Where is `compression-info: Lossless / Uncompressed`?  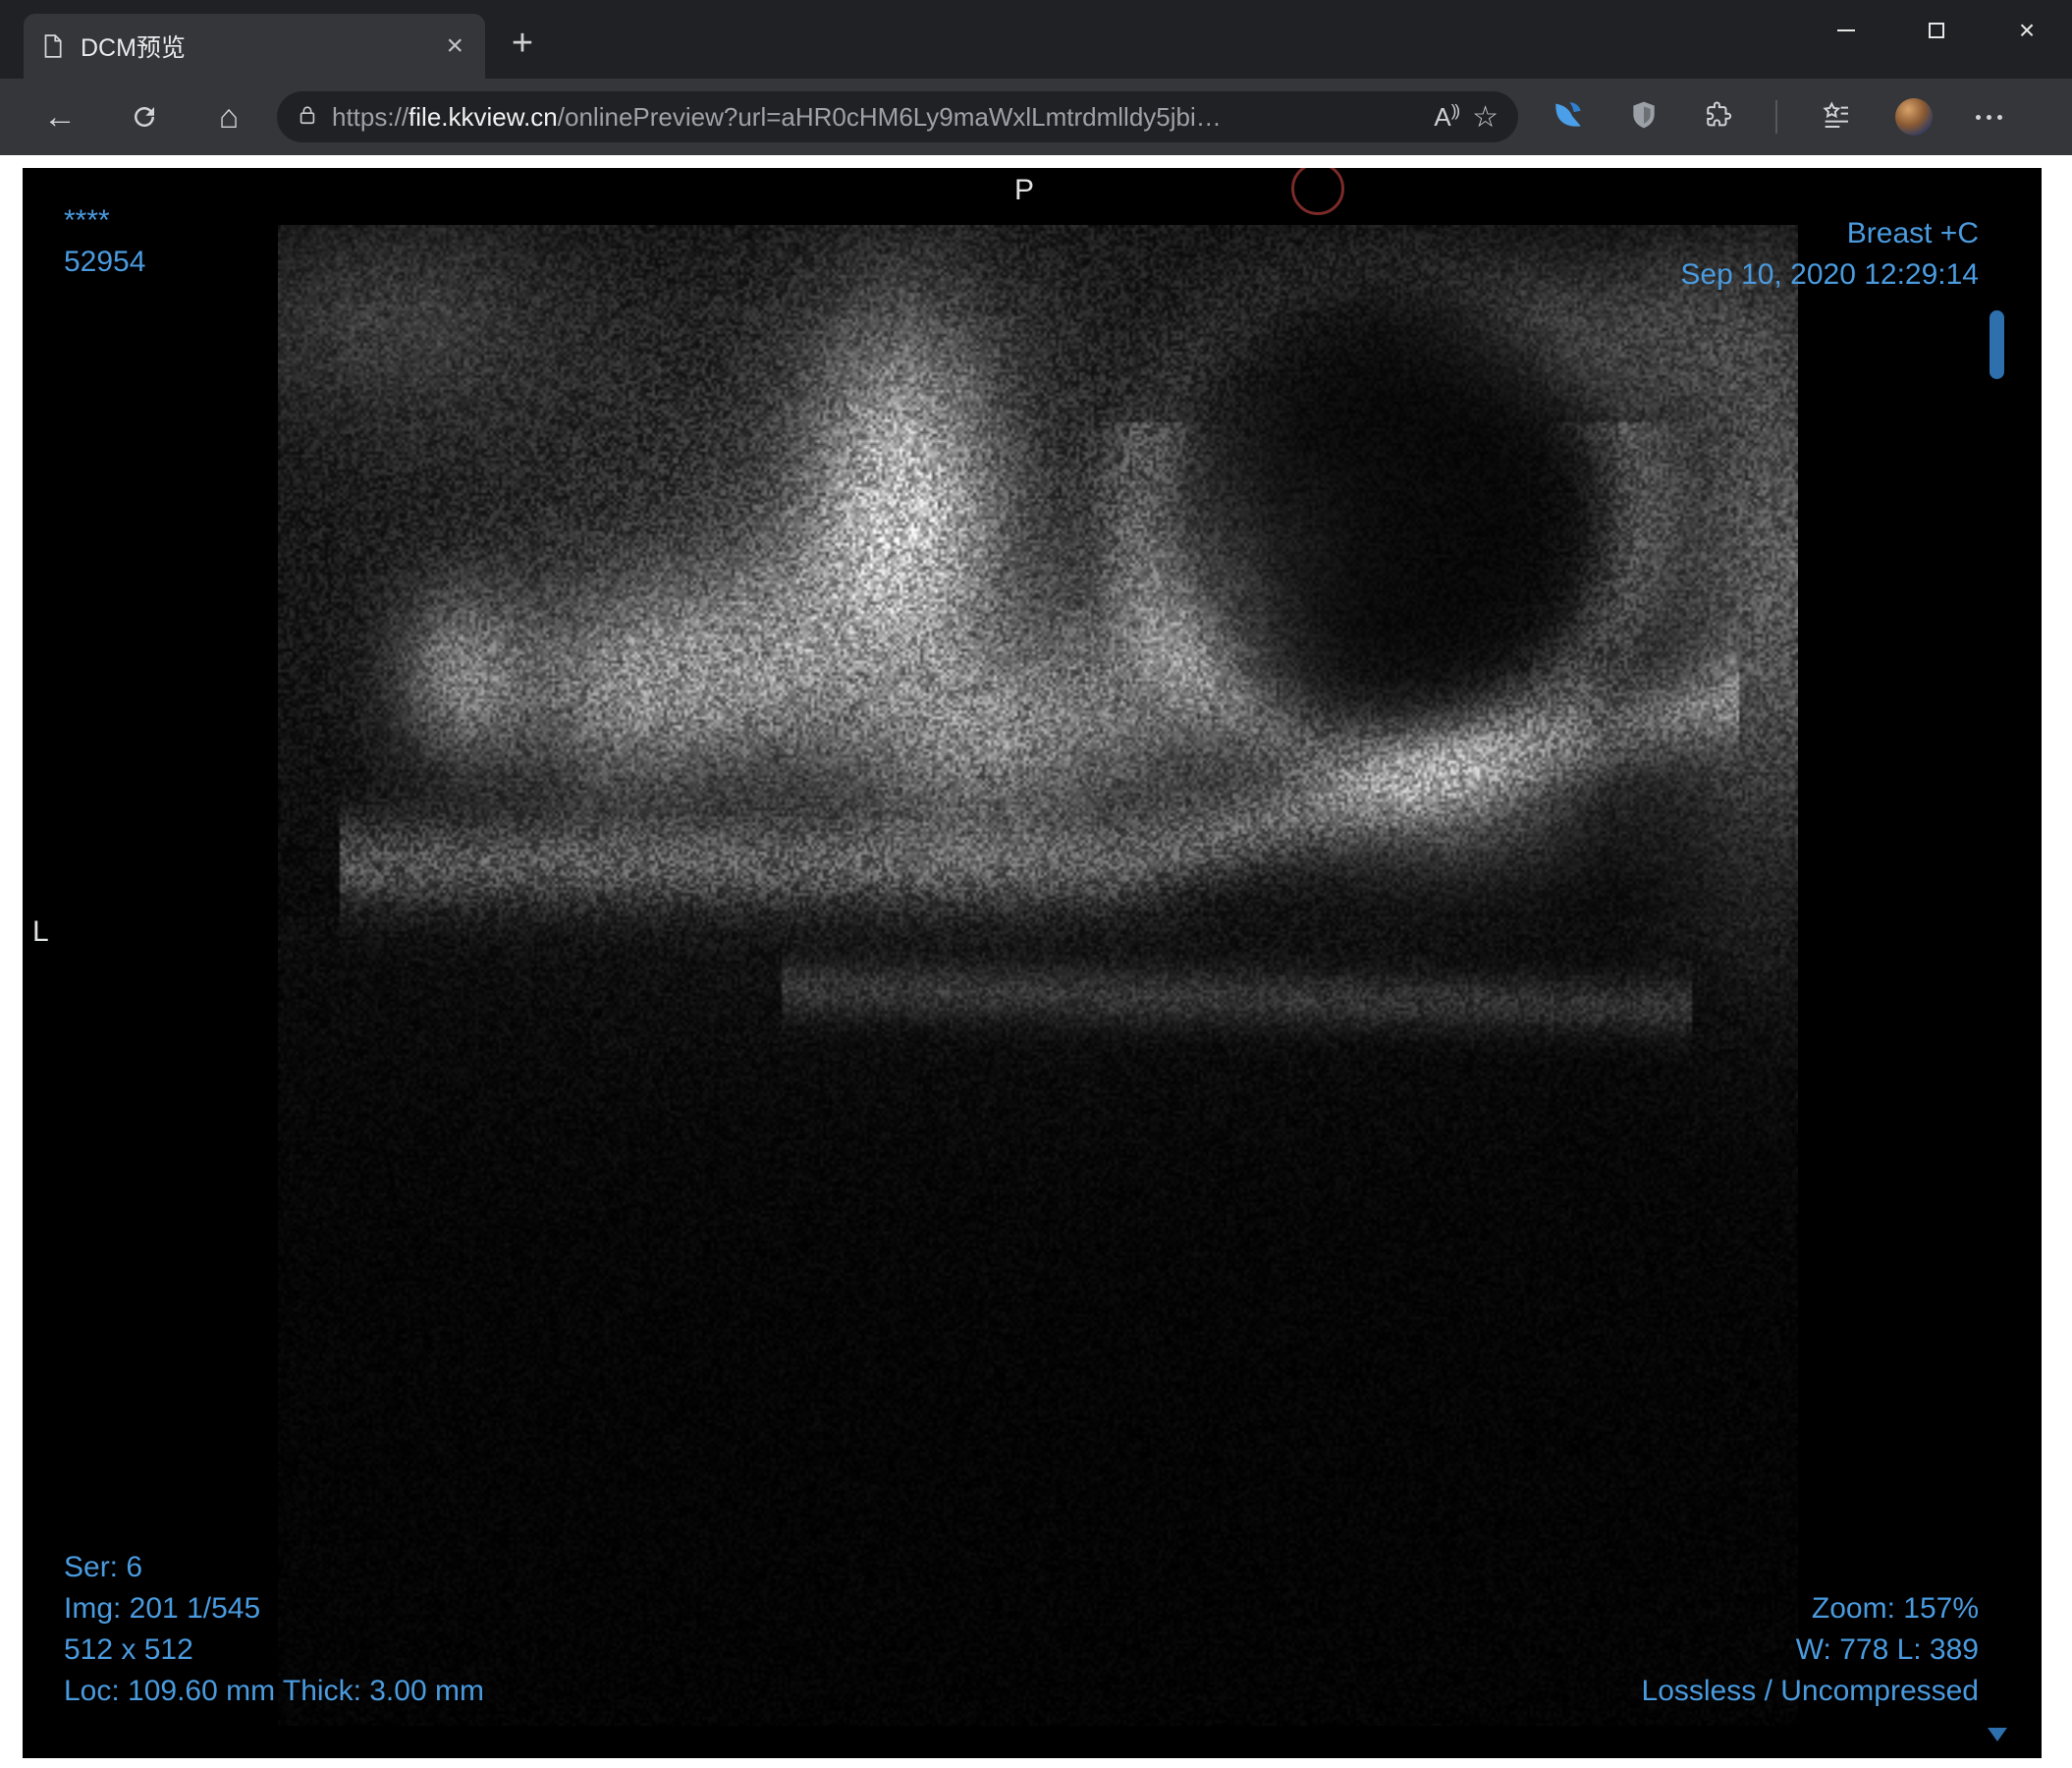
compression-info: Lossless / Uncompressed is located at coordinates (1810, 1691).